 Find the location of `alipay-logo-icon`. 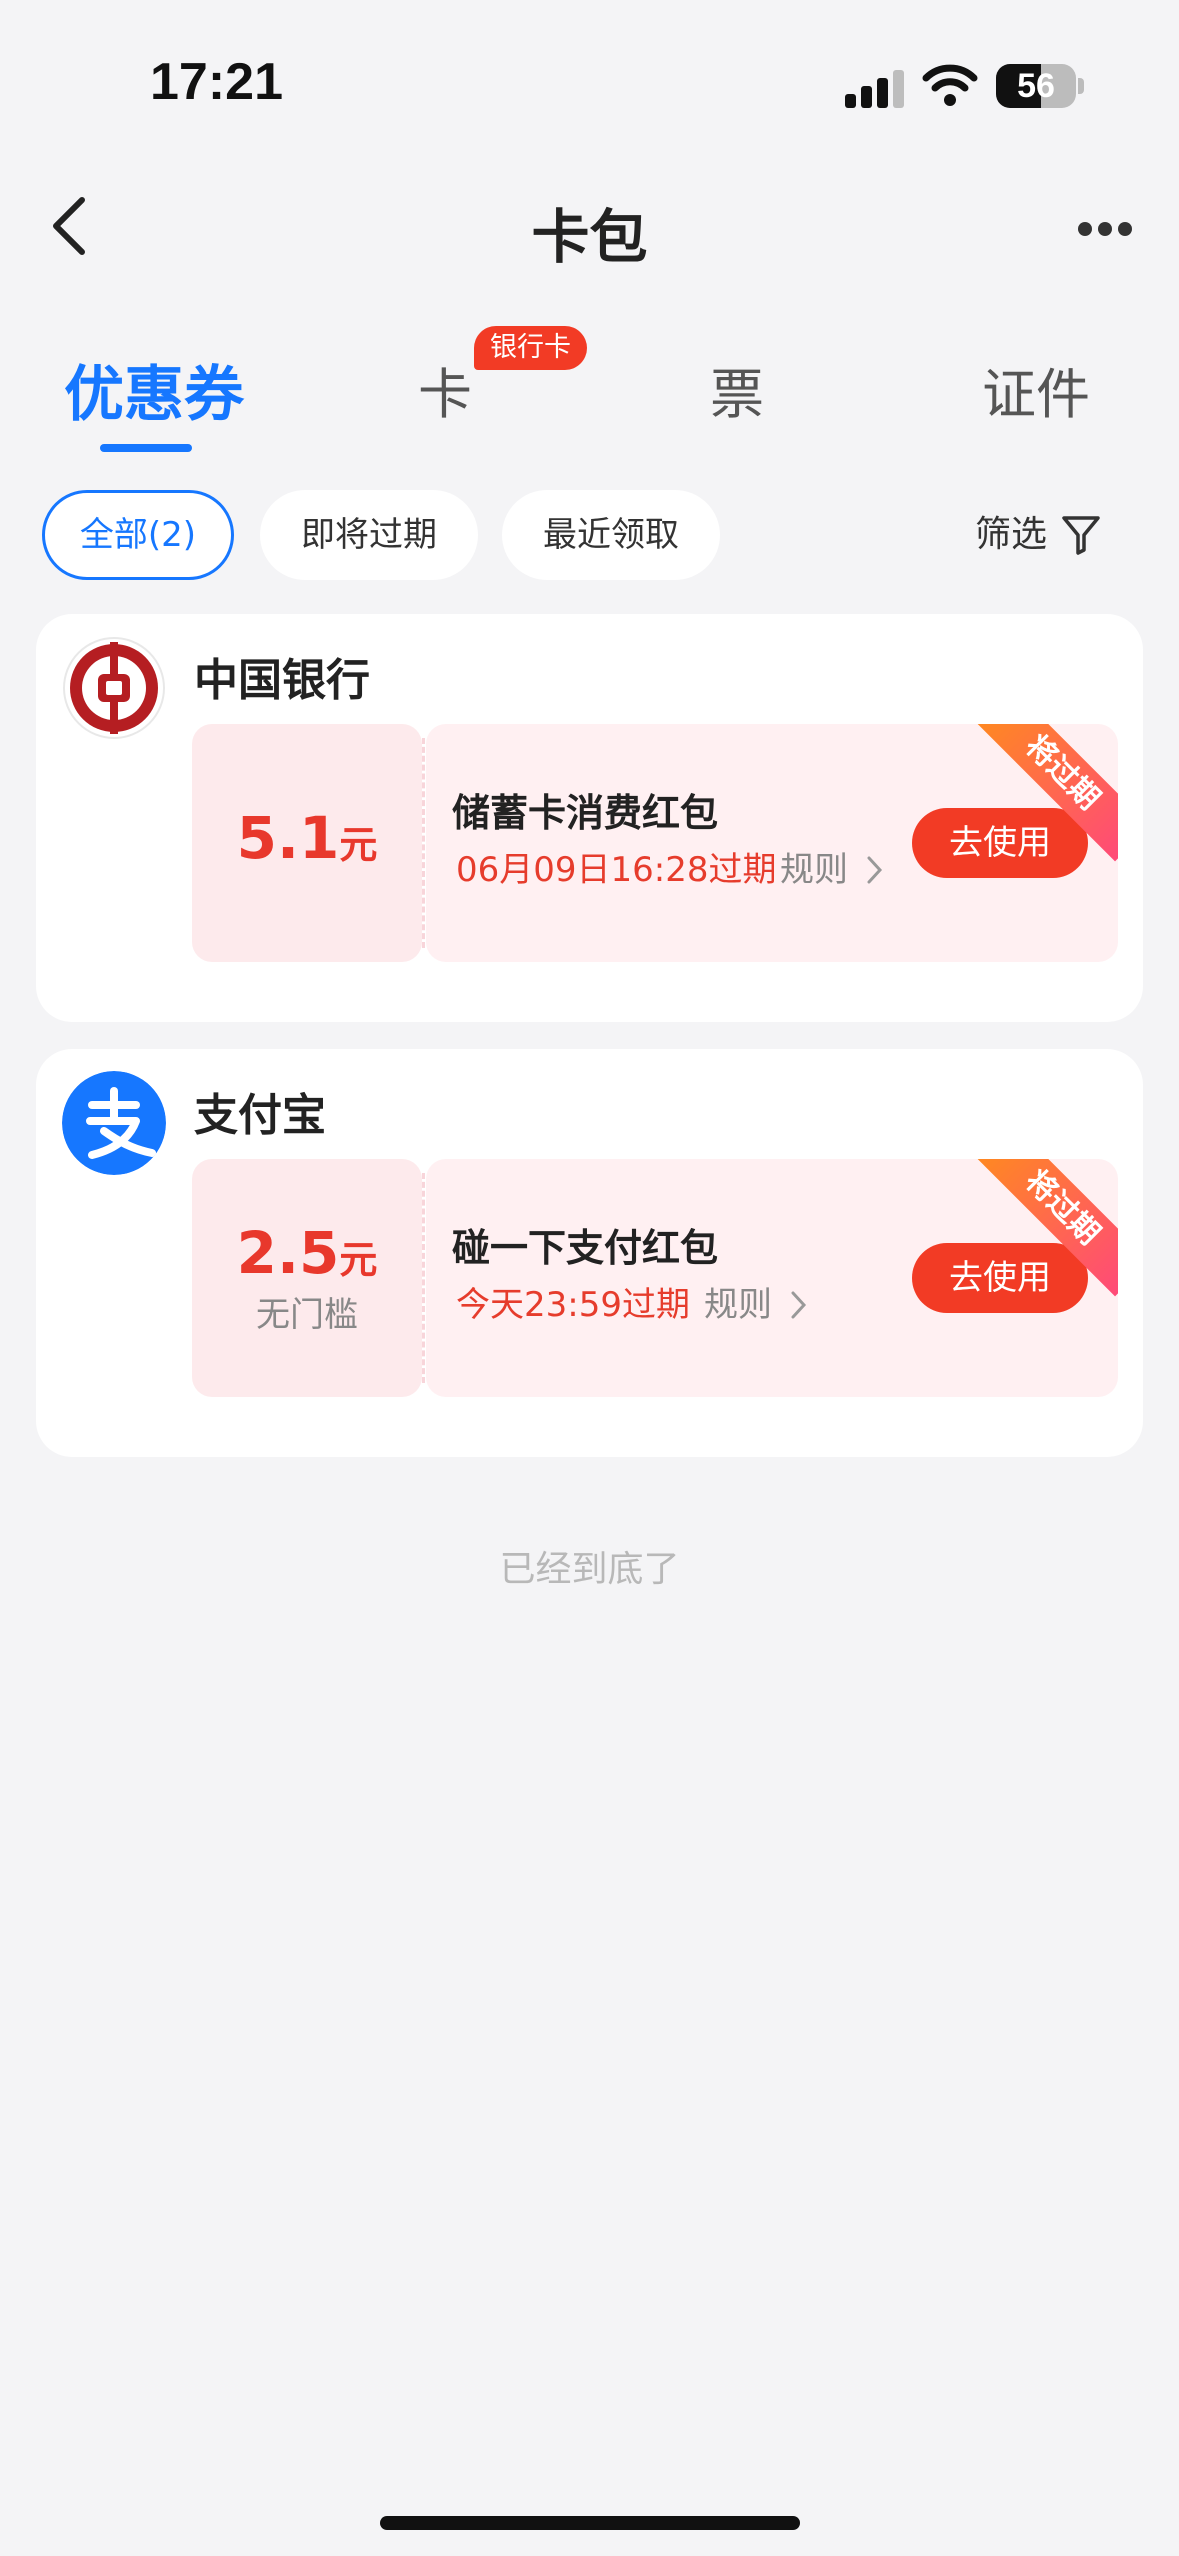

alipay-logo-icon is located at coordinates (114, 1123).